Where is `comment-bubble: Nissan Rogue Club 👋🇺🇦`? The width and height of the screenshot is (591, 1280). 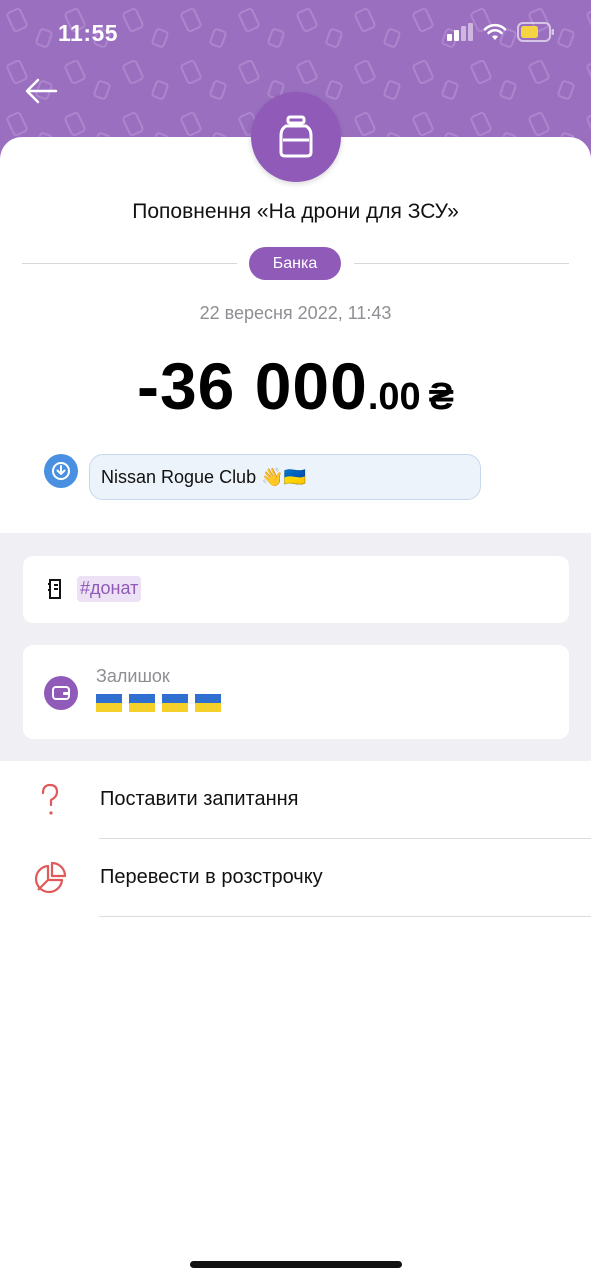
comment-bubble: Nissan Rogue Club 👋🇺🇦 is located at coordinates (285, 477).